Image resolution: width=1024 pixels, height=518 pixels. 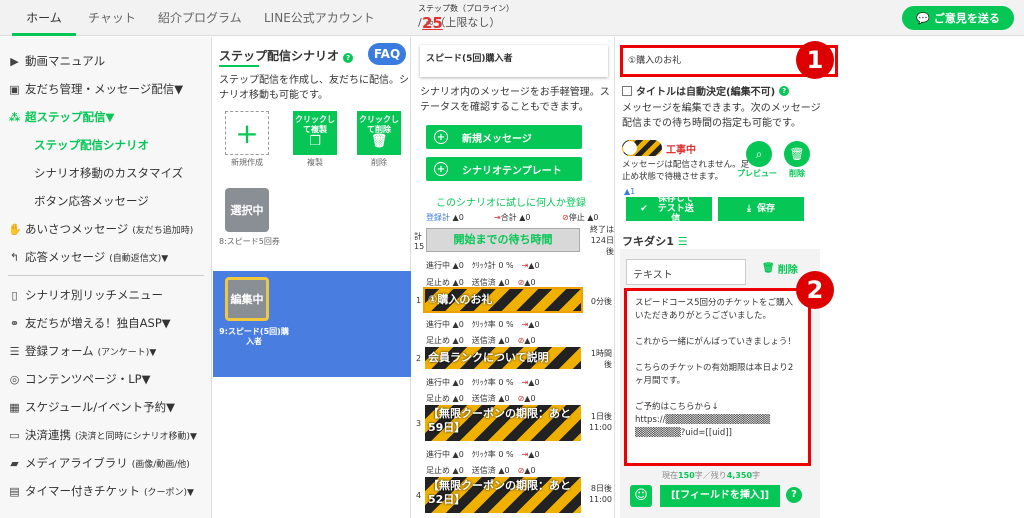 What do you see at coordinates (14, 61) in the screenshot?
I see `video-icon: ▶` at bounding box center [14, 61].